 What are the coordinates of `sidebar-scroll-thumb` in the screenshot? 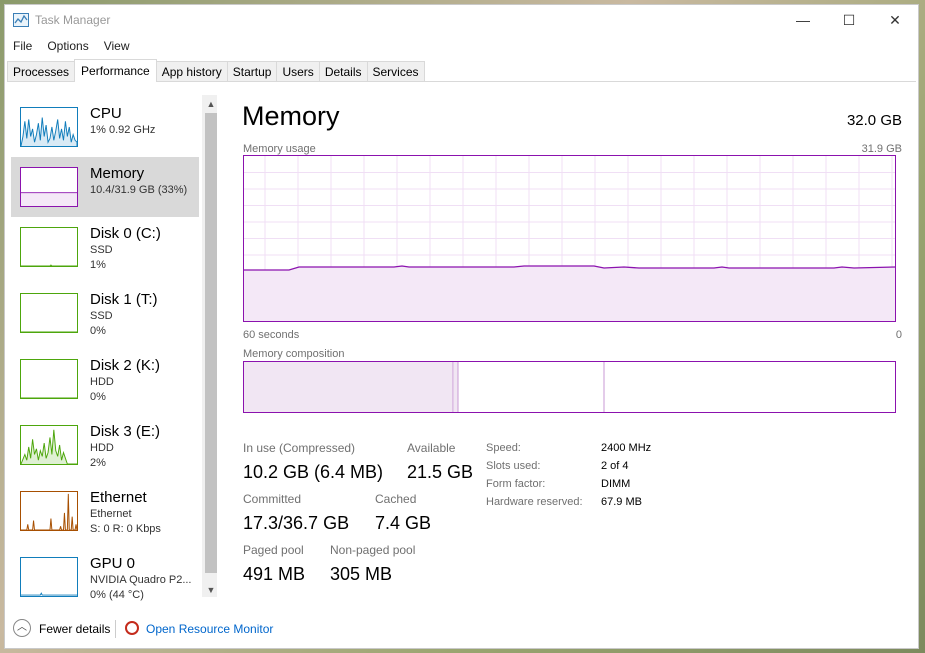 It's located at (211, 343).